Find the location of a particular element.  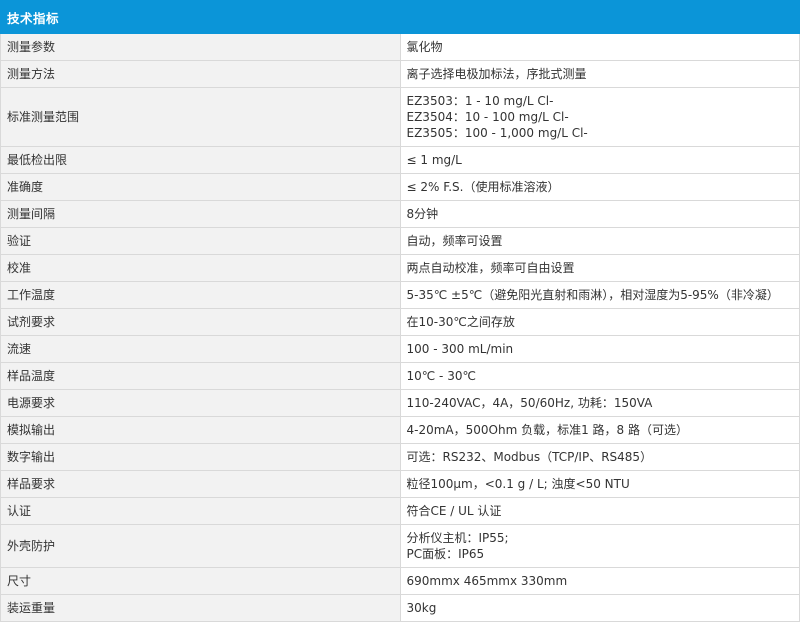

table-row: 测量方法 离子选择电极加标法，序批式测量 is located at coordinates (400, 74).